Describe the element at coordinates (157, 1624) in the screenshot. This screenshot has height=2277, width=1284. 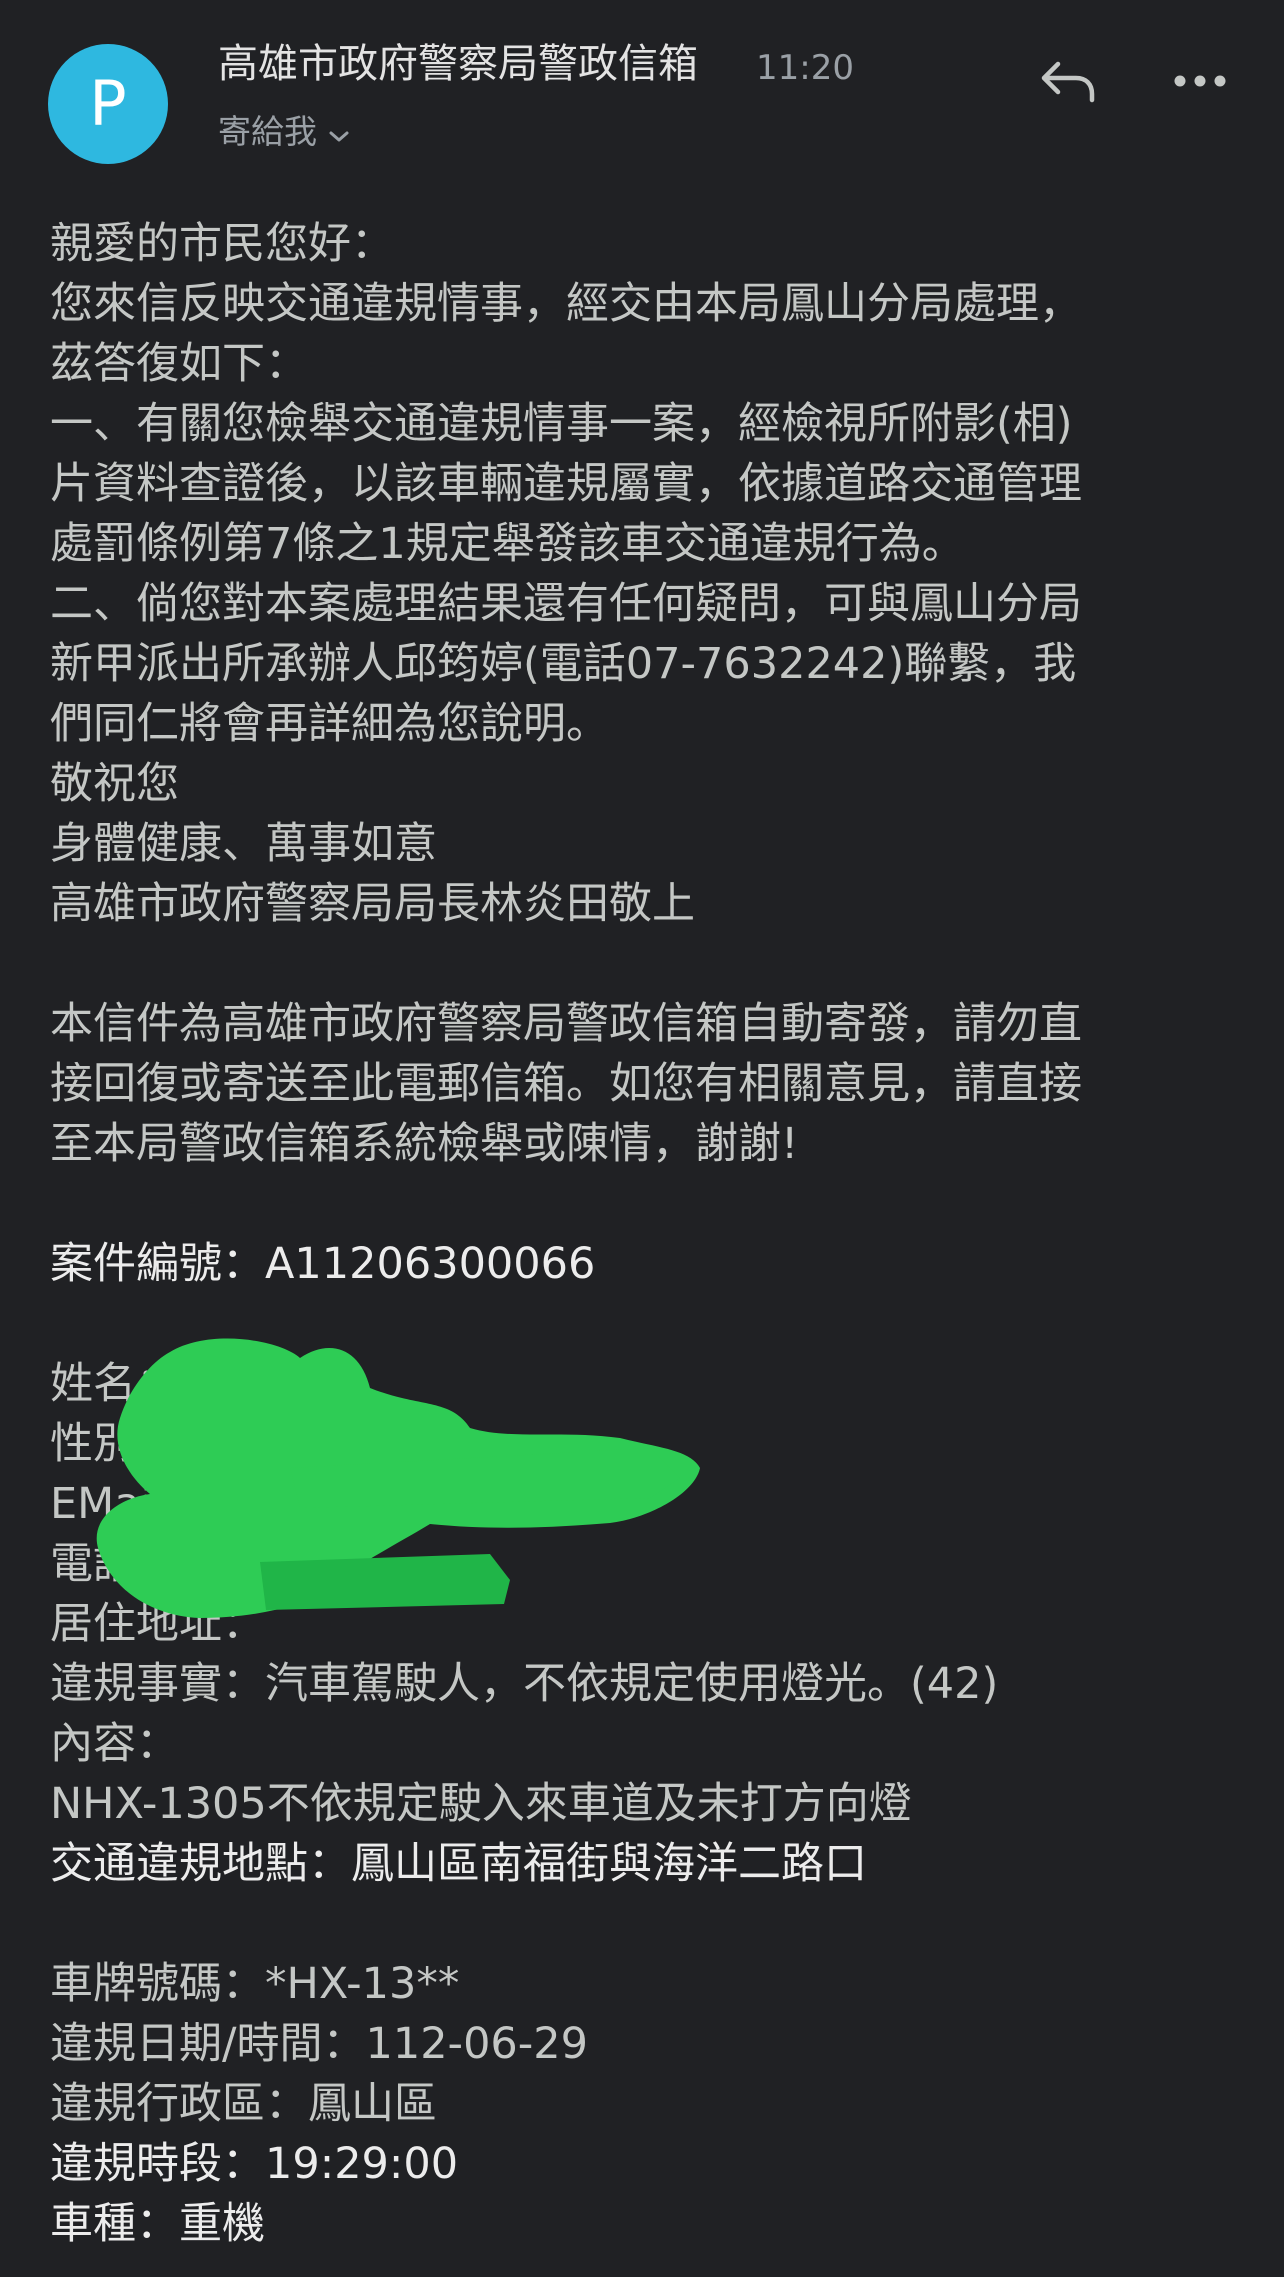
I see `address-field: 居住地址：` at that location.